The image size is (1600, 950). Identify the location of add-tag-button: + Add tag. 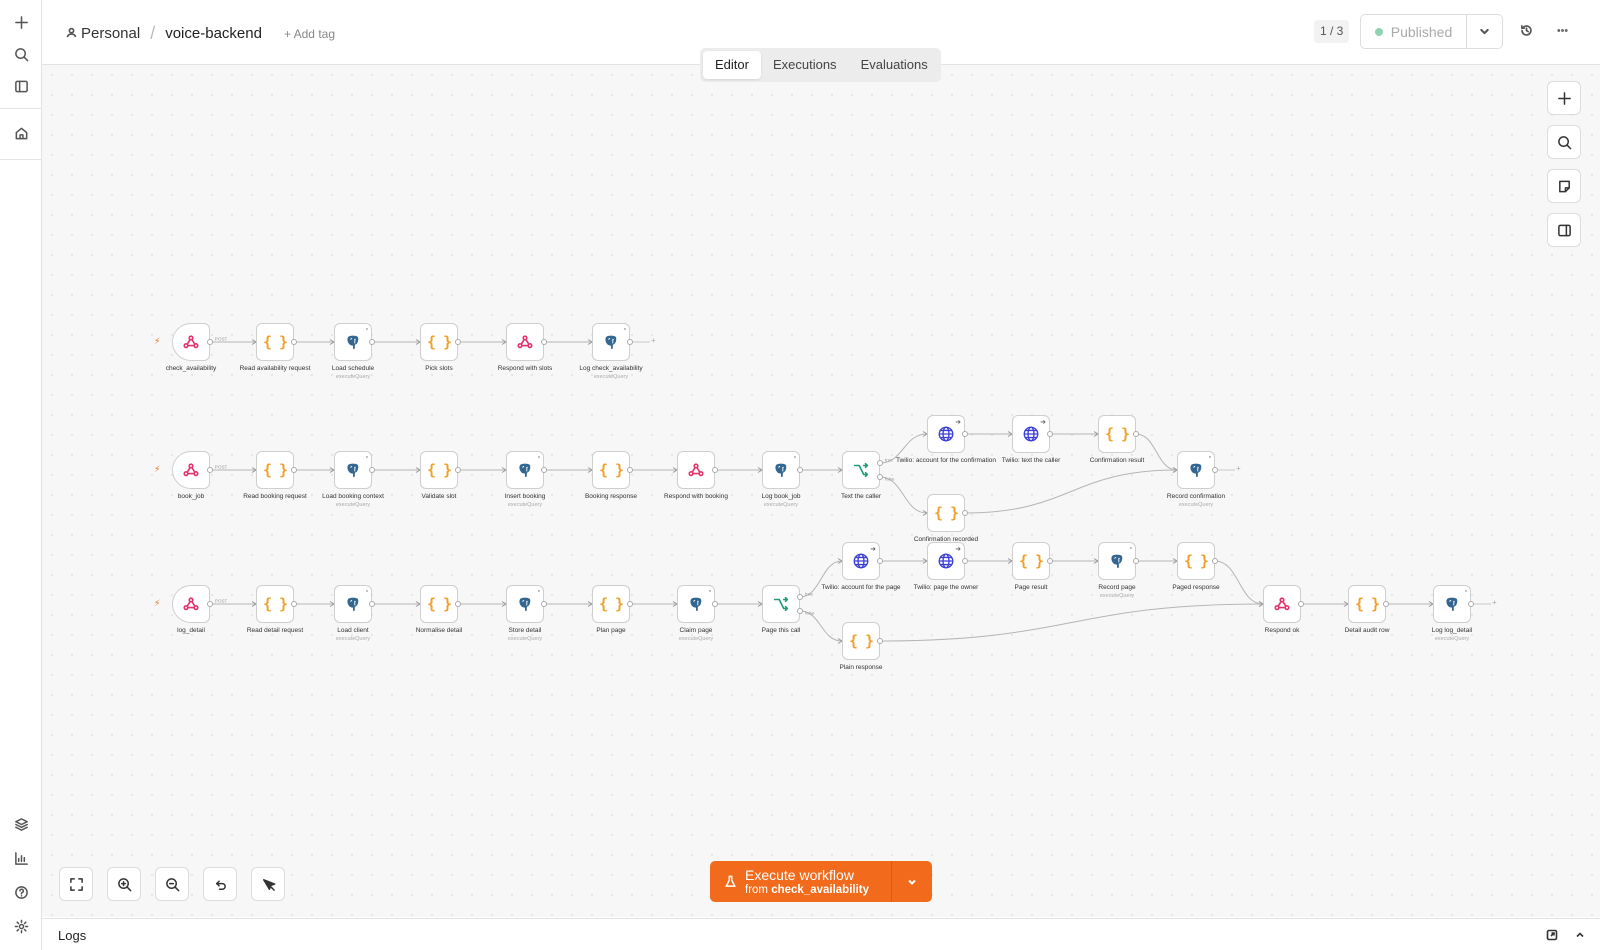
(309, 34).